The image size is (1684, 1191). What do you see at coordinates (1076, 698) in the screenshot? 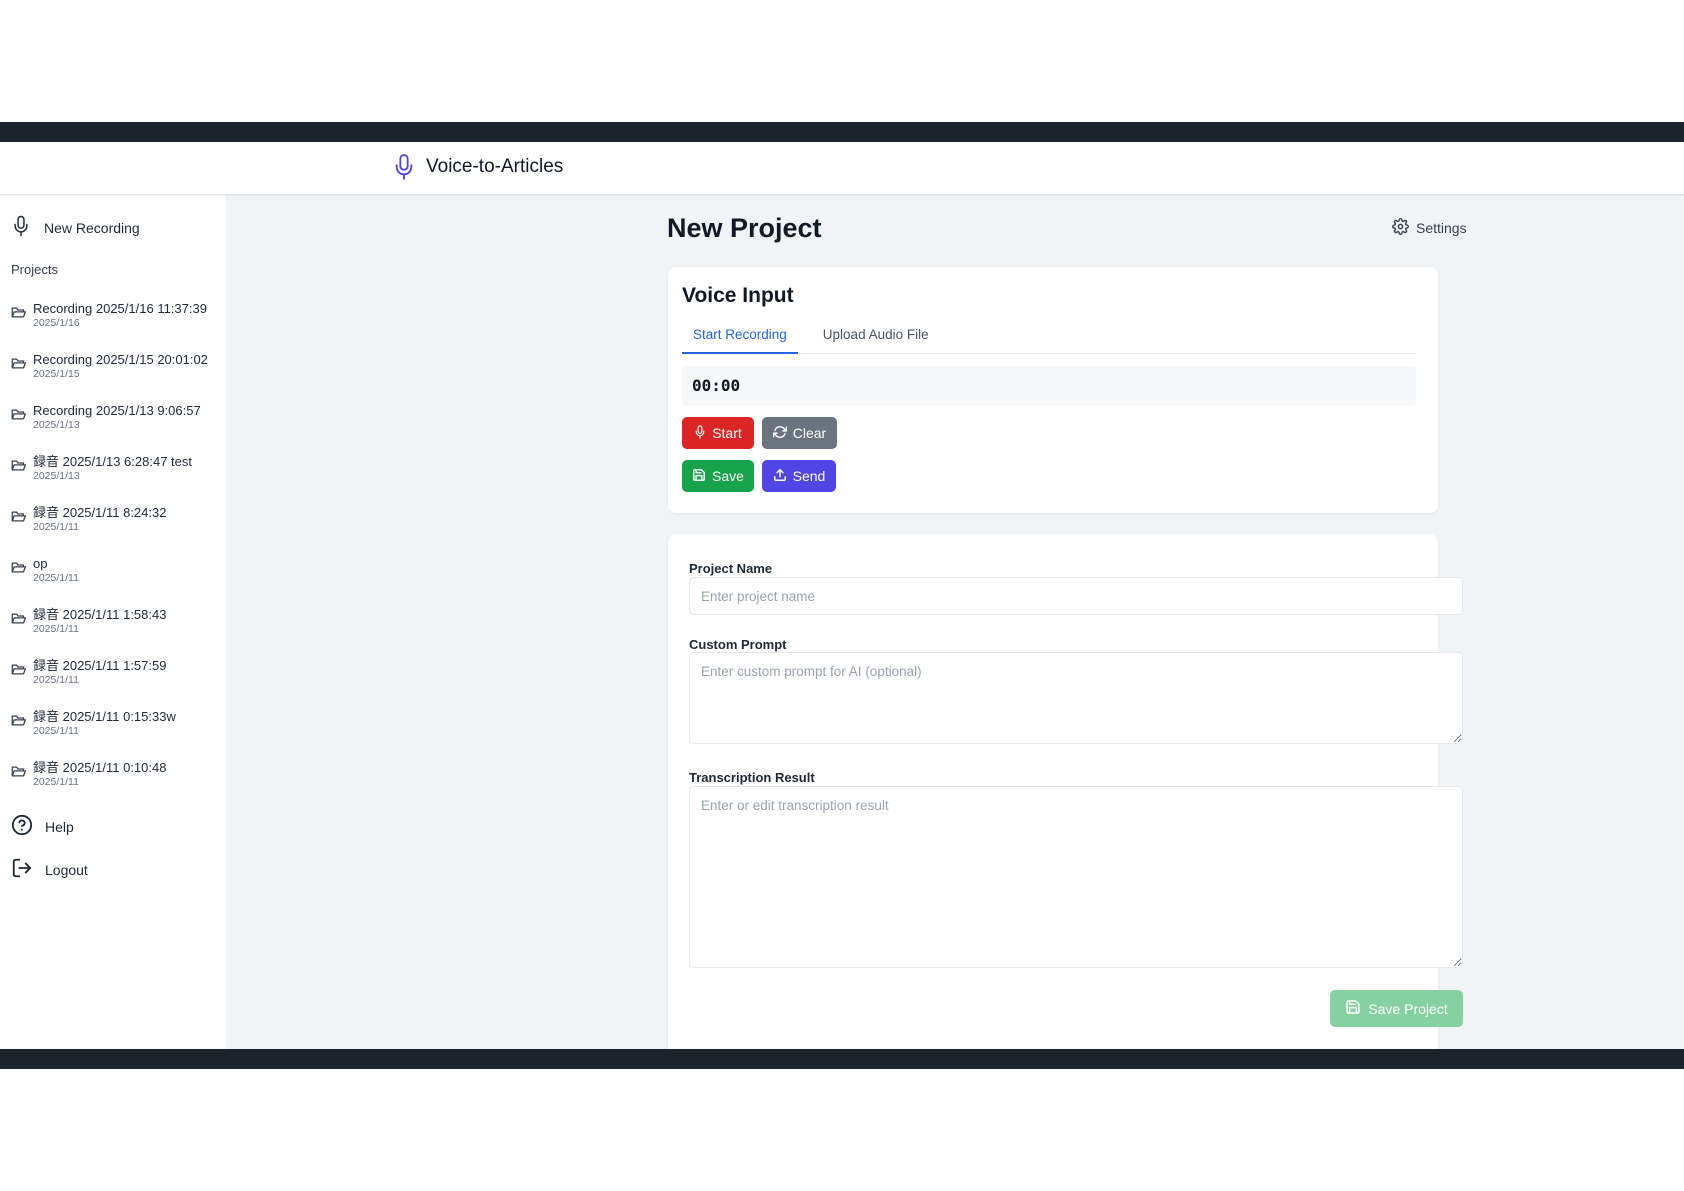
I see `custom-prompt-textarea` at bounding box center [1076, 698].